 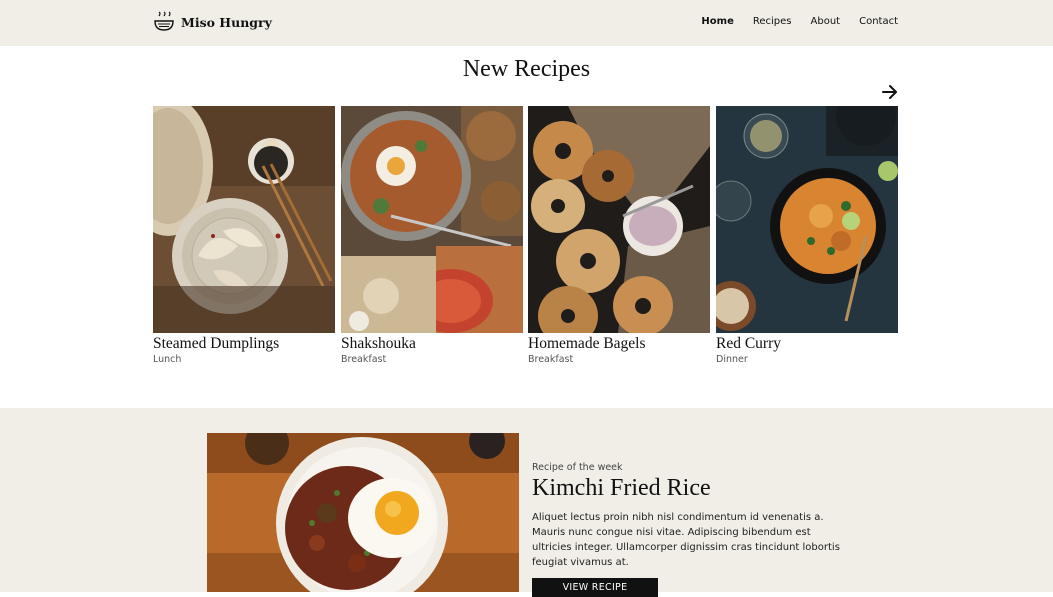 I want to click on recipe-card: Red Curry Dinner, so click(x=807, y=235).